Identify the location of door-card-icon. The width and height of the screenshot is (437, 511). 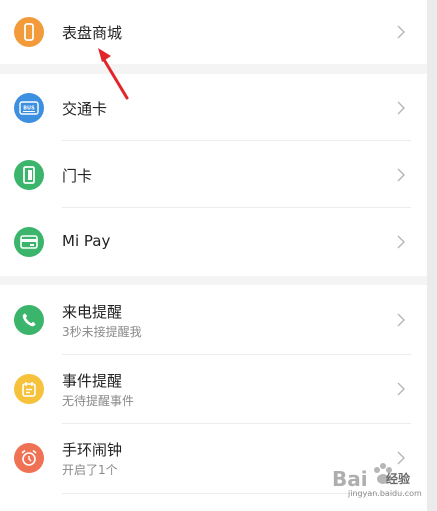
(29, 175).